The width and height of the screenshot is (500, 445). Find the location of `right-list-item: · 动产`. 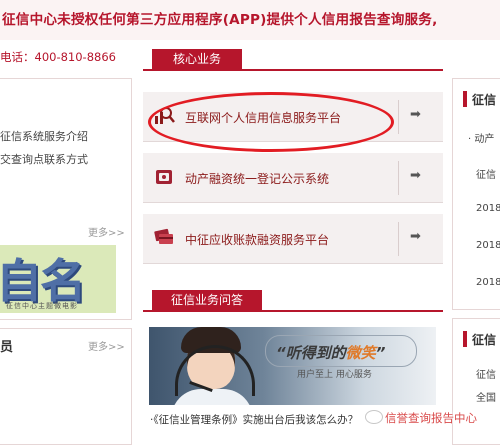

right-list-item: · 动产 is located at coordinates (481, 137).